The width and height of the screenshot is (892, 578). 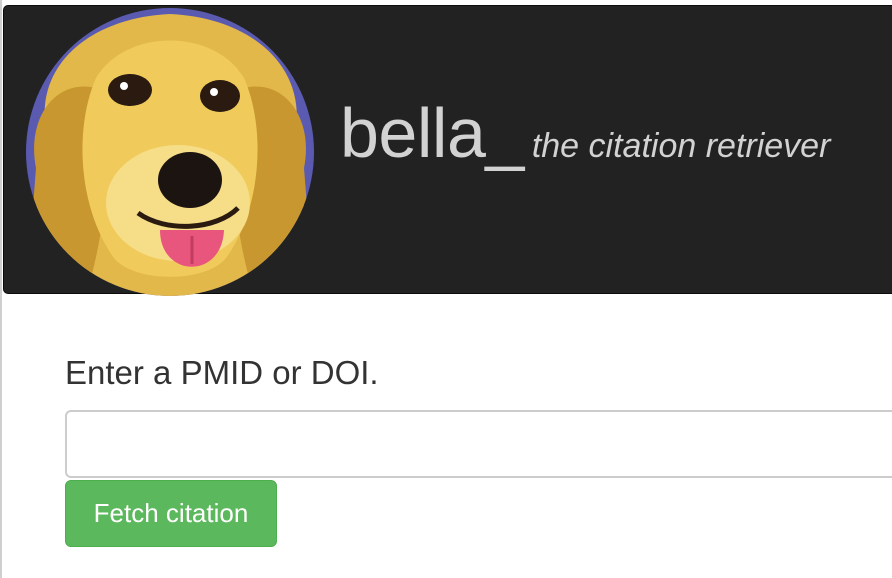 I want to click on tagline: the citation retriever, so click(x=681, y=146).